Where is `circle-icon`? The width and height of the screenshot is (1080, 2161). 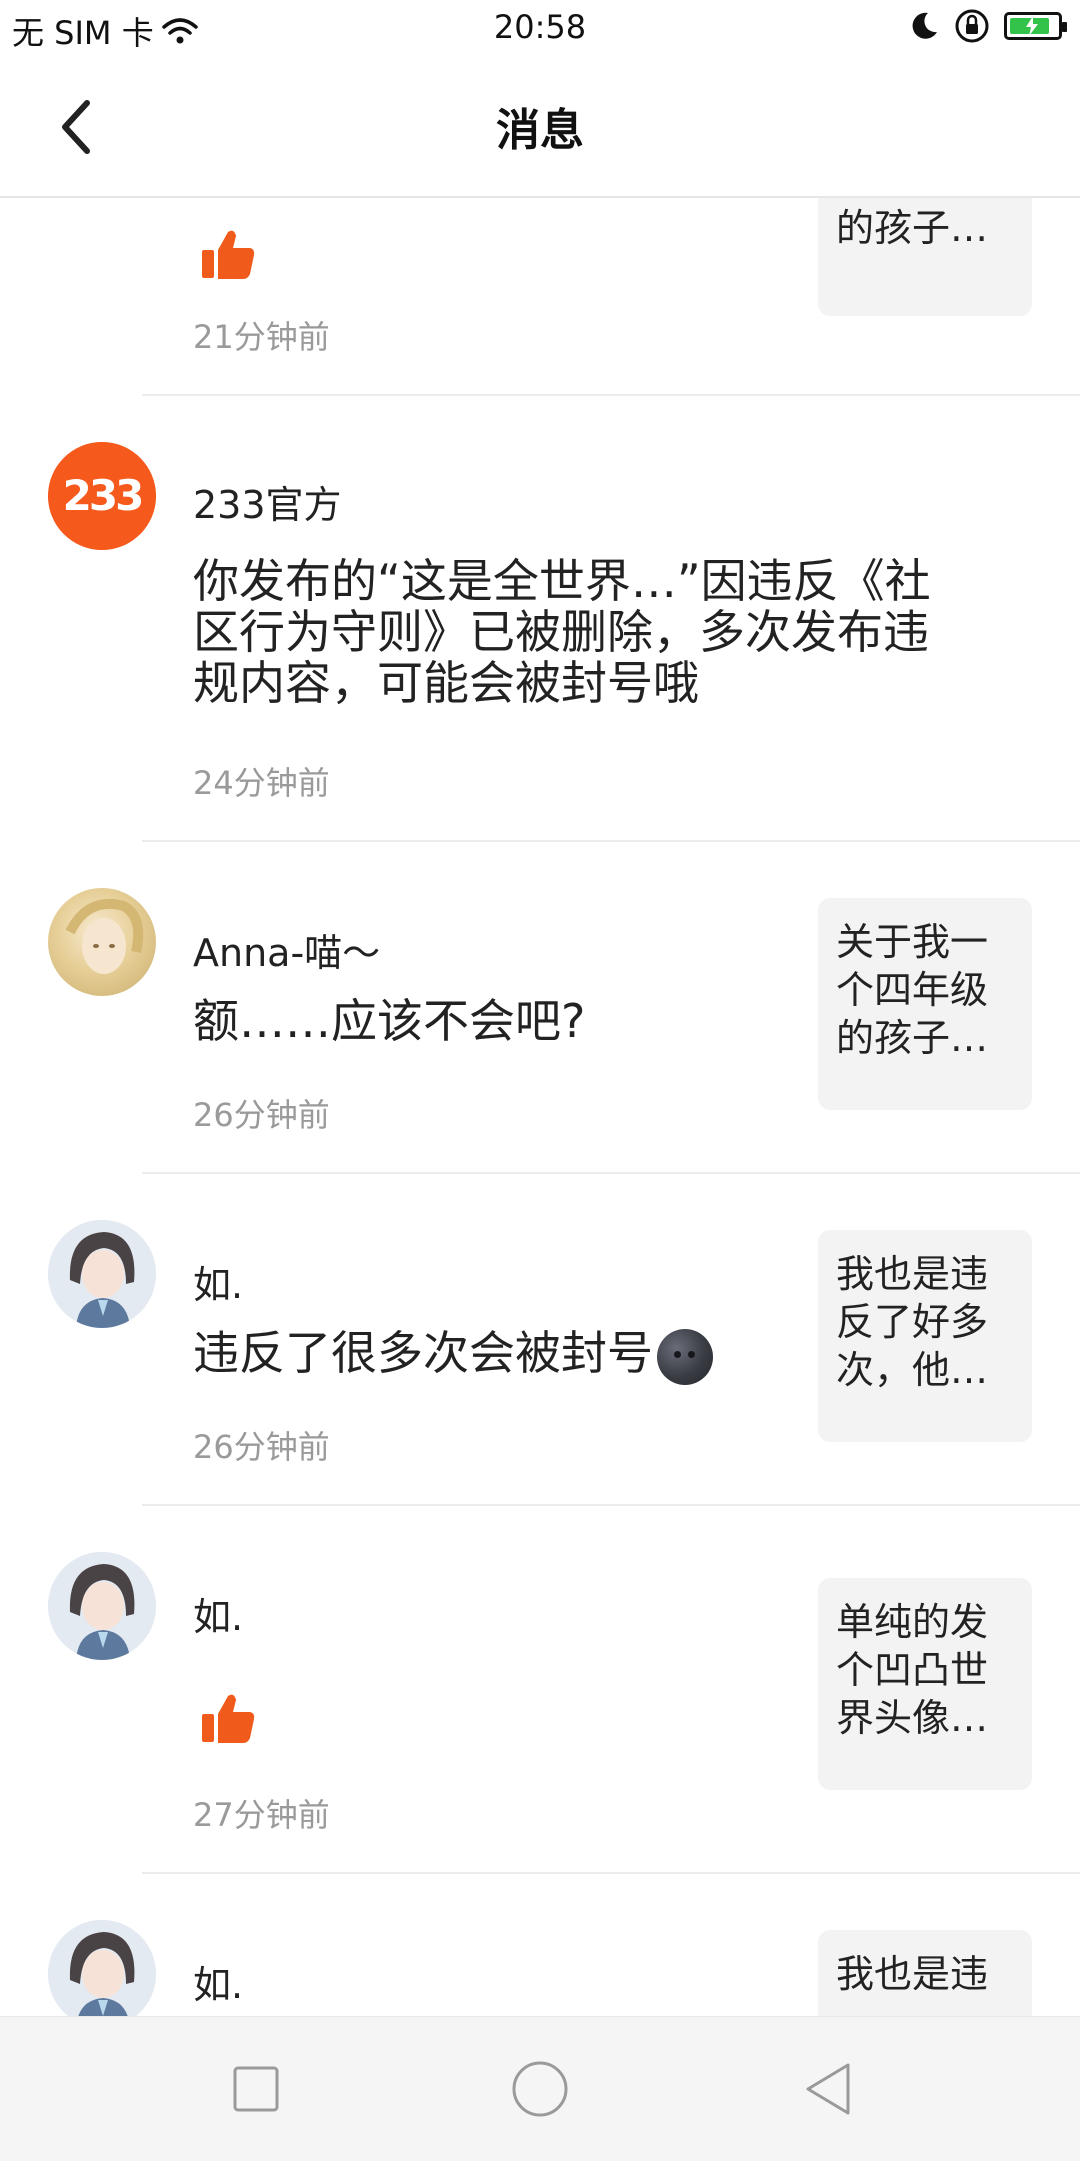
circle-icon is located at coordinates (540, 2089).